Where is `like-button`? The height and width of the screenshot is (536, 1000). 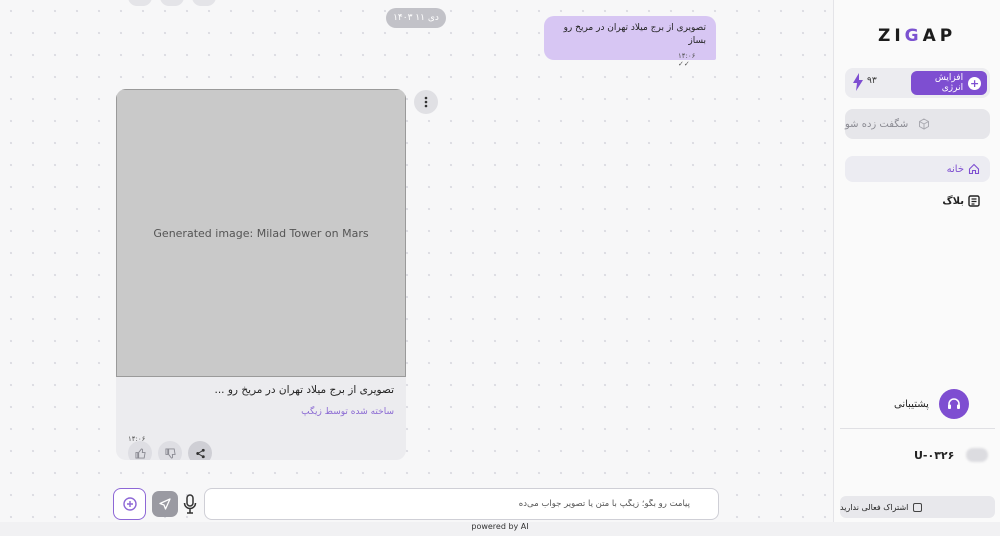 like-button is located at coordinates (140, 450).